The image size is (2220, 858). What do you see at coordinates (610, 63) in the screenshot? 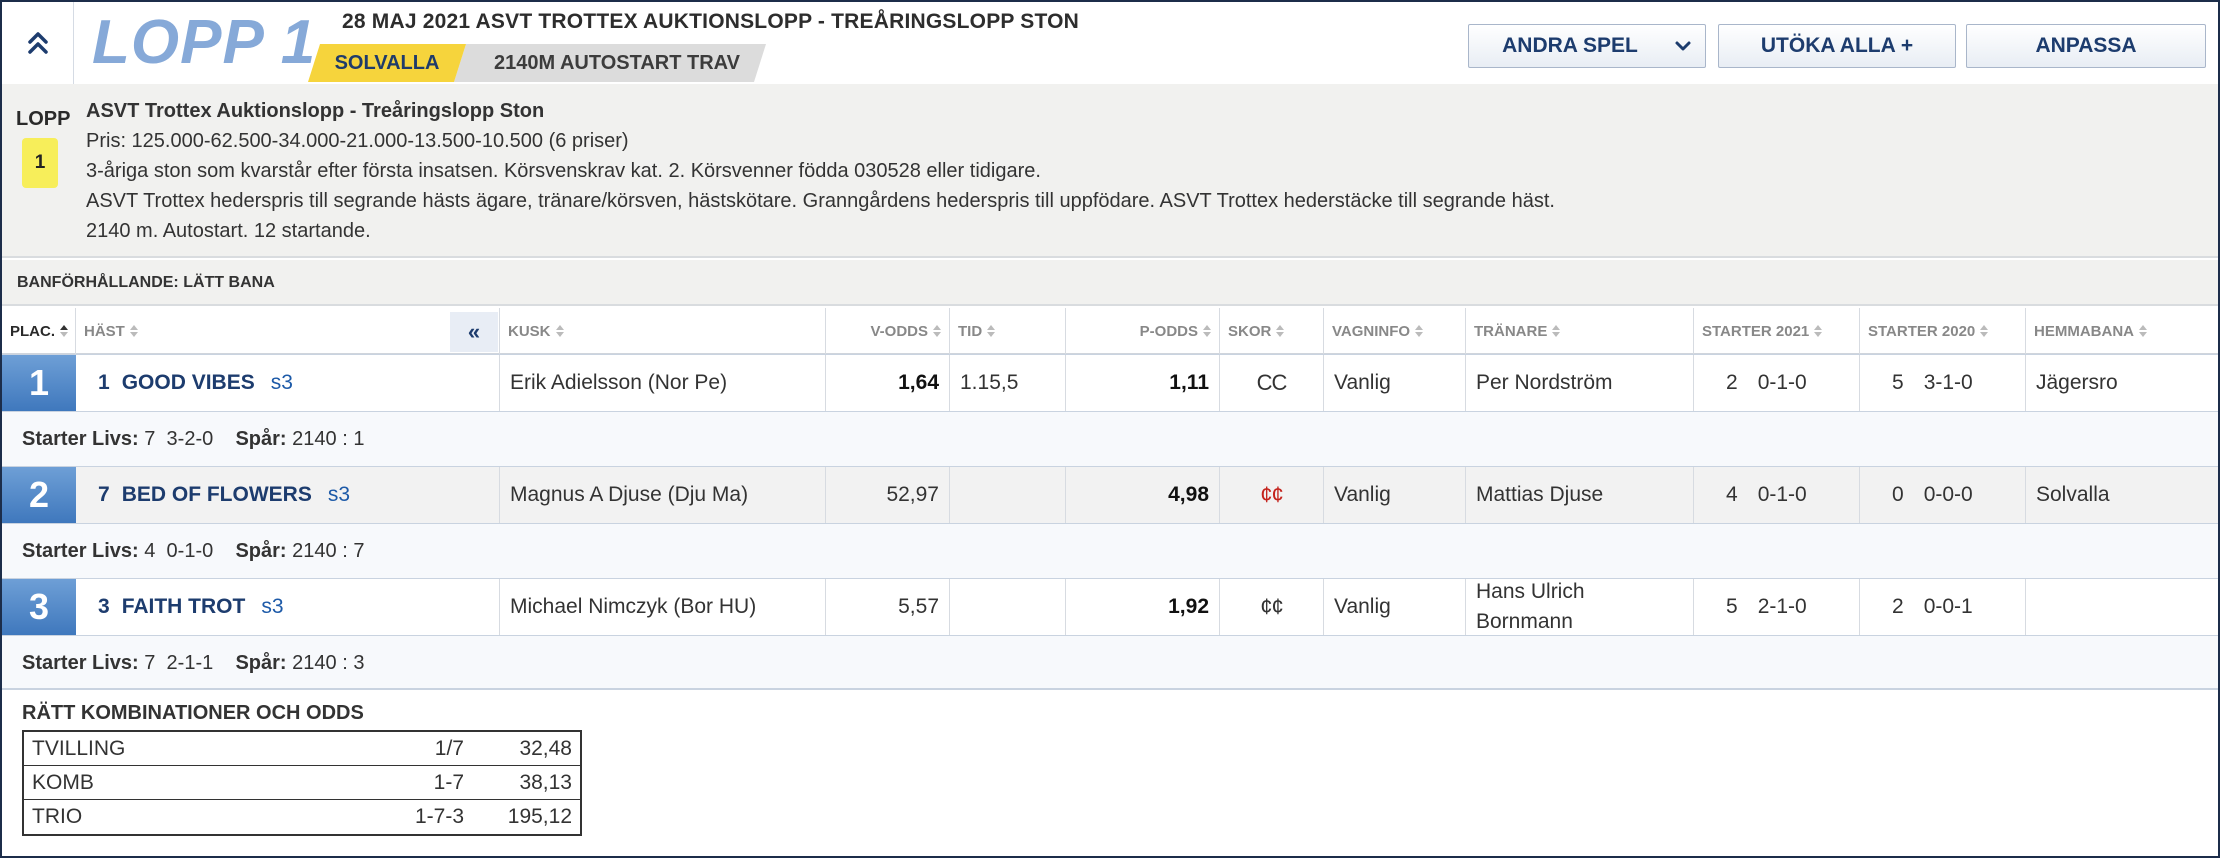
I see `start-info-tag: 2140M AUTOSTART TRAV` at bounding box center [610, 63].